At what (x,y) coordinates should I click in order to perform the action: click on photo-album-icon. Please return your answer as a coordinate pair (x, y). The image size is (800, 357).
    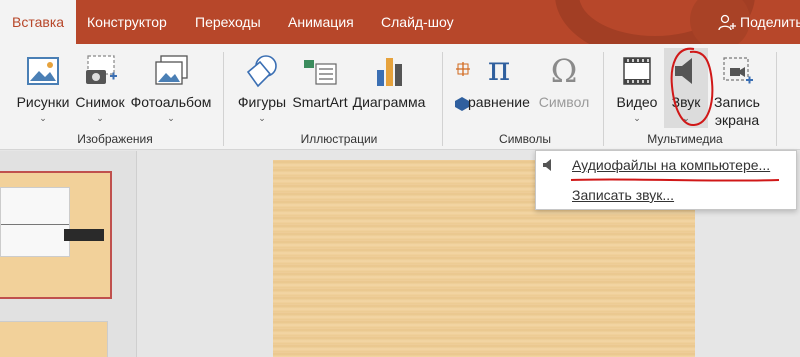
    Looking at the image, I should click on (171, 70).